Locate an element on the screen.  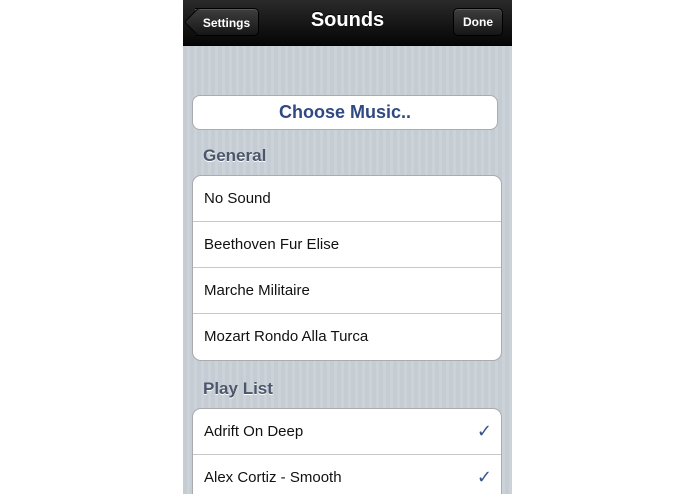
sound-item-mozart-rondo-alla-turca: Mozart Rondo Alla Turca is located at coordinates (347, 337).